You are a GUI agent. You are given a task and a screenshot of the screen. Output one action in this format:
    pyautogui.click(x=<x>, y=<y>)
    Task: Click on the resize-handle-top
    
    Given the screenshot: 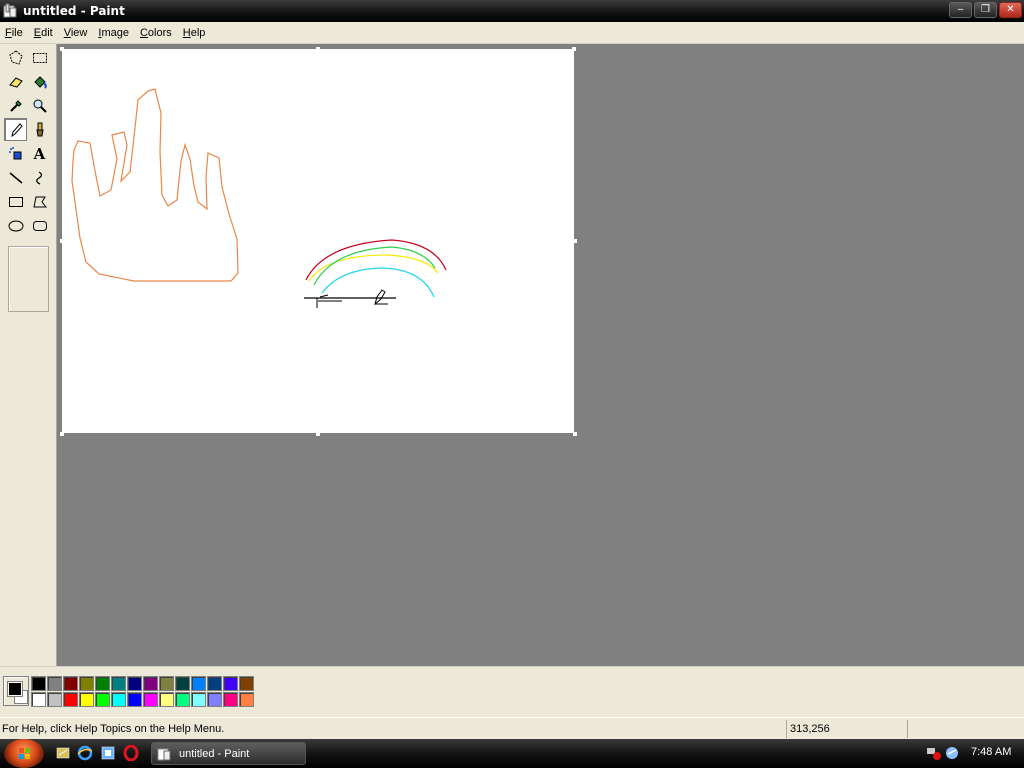 What is the action you would take?
    pyautogui.click(x=318, y=49)
    